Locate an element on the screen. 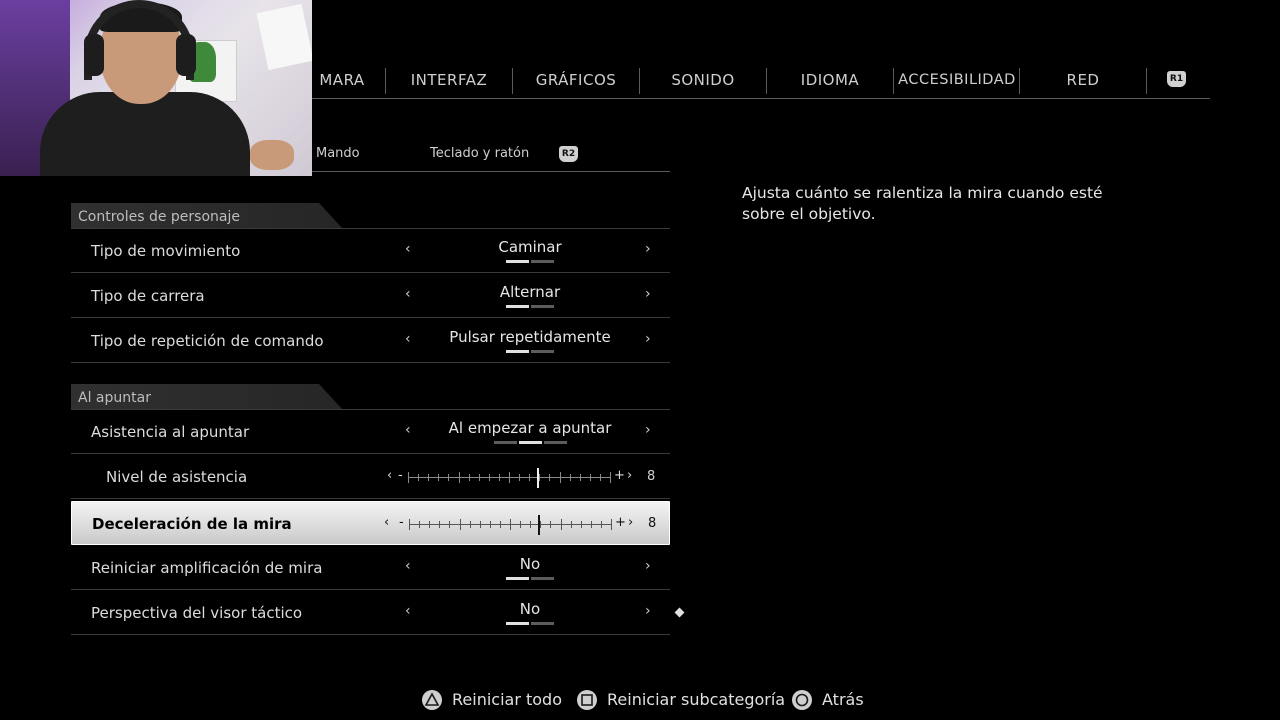 The width and height of the screenshot is (1280, 720). setting-label: Tipo de carrera is located at coordinates (148, 296).